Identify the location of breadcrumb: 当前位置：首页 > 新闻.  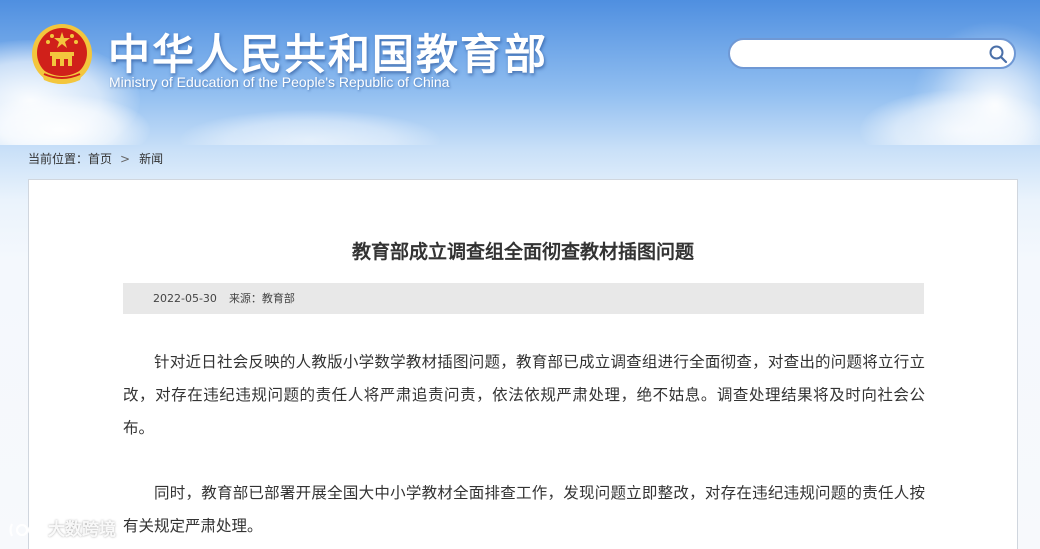
(95, 158).